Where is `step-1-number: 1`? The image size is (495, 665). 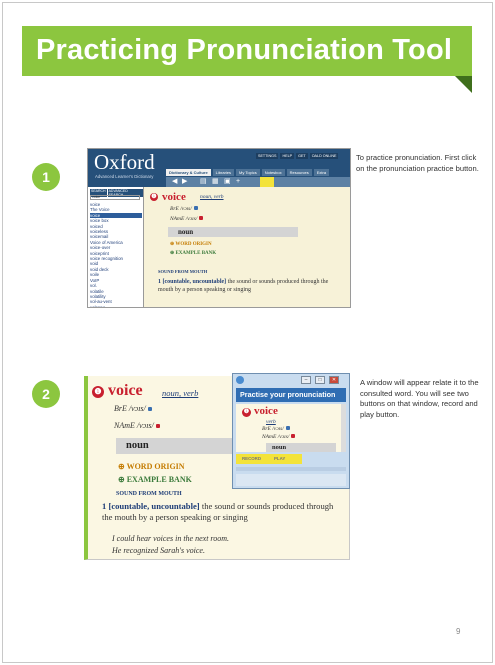 step-1-number: 1 is located at coordinates (46, 177).